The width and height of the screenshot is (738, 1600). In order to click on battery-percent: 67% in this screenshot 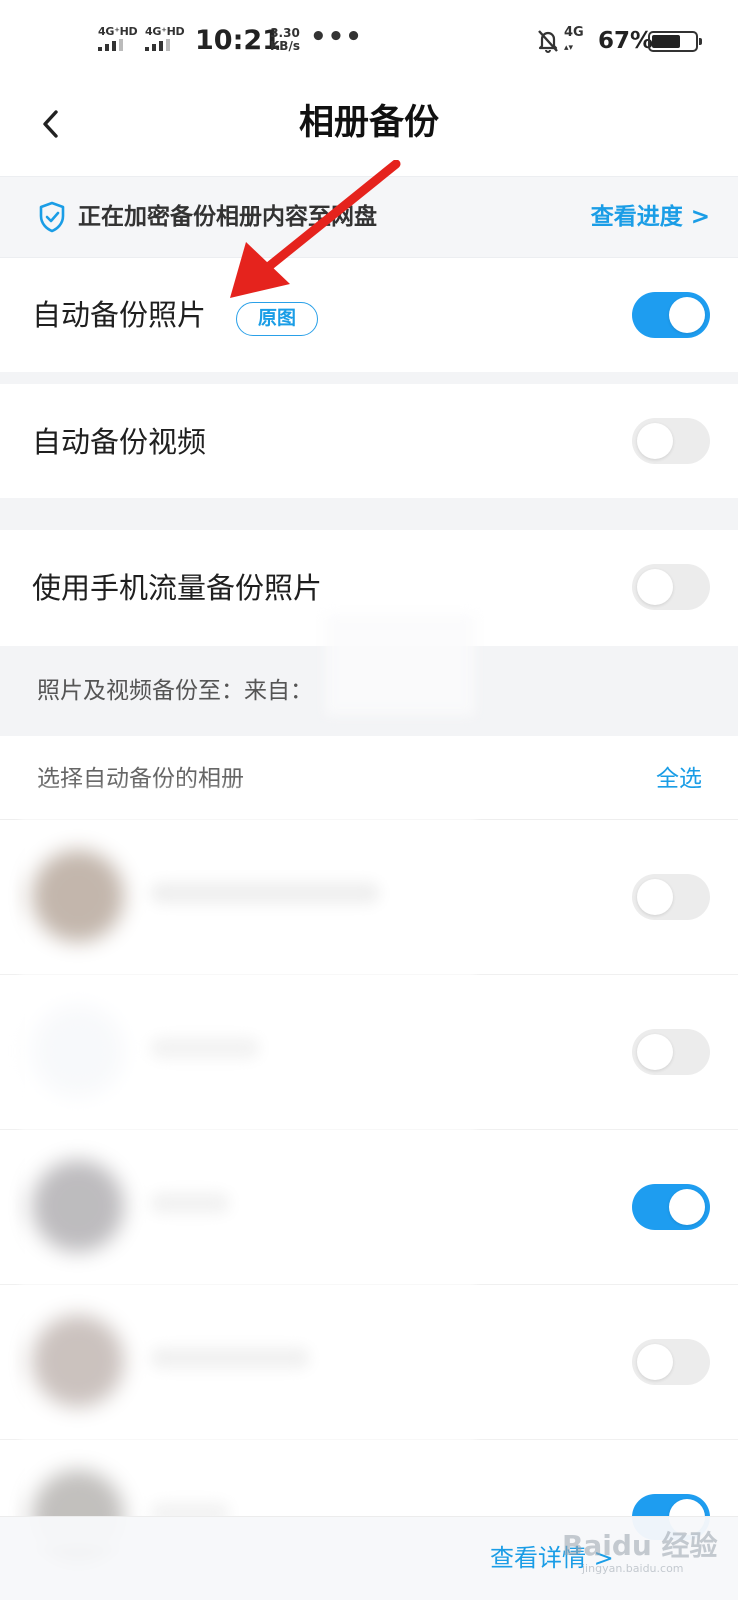, I will do `click(626, 41)`.